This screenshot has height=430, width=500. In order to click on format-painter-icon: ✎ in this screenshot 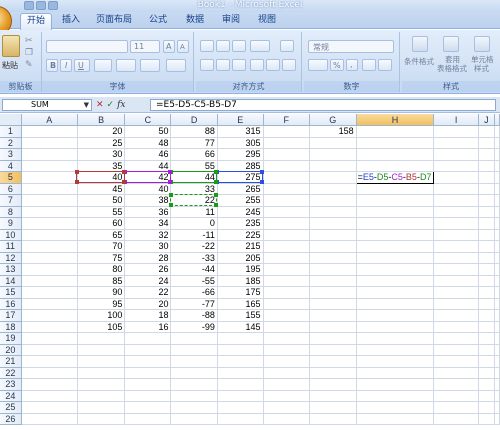, I will do `click(29, 65)`.